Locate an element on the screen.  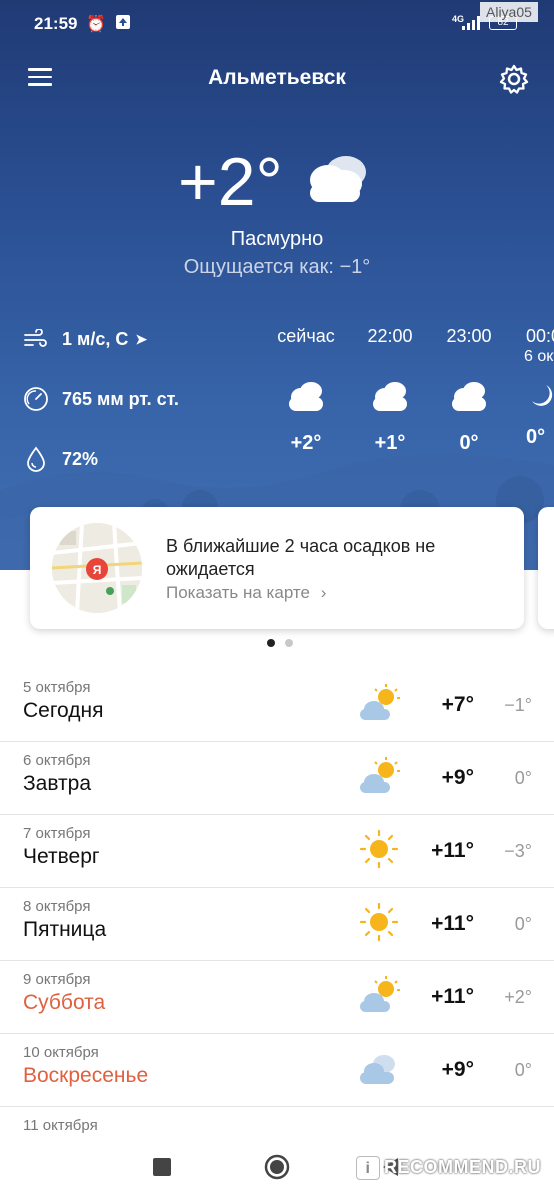
recents-button is located at coordinates (162, 1167).